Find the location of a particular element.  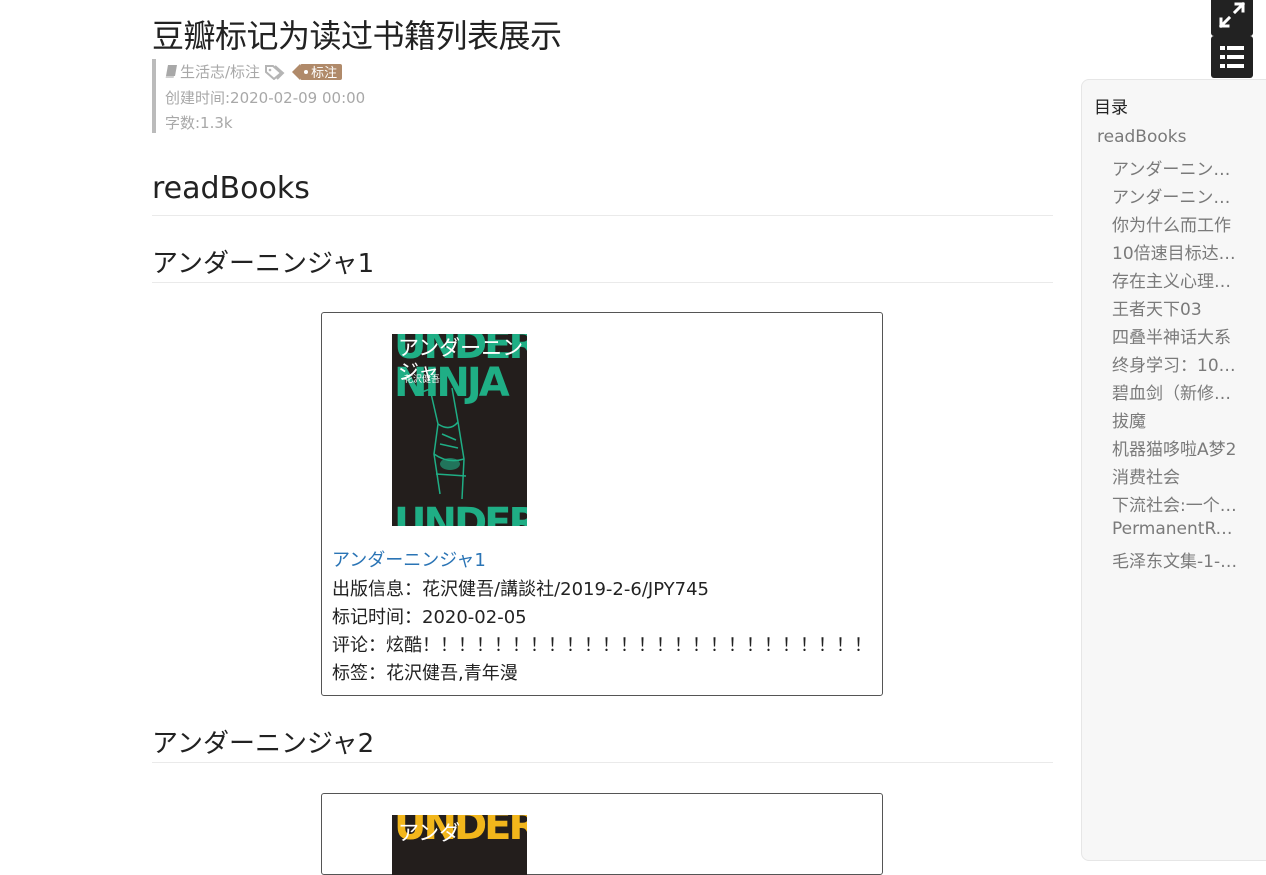

category-link: 生活志/标注 is located at coordinates (220, 71).